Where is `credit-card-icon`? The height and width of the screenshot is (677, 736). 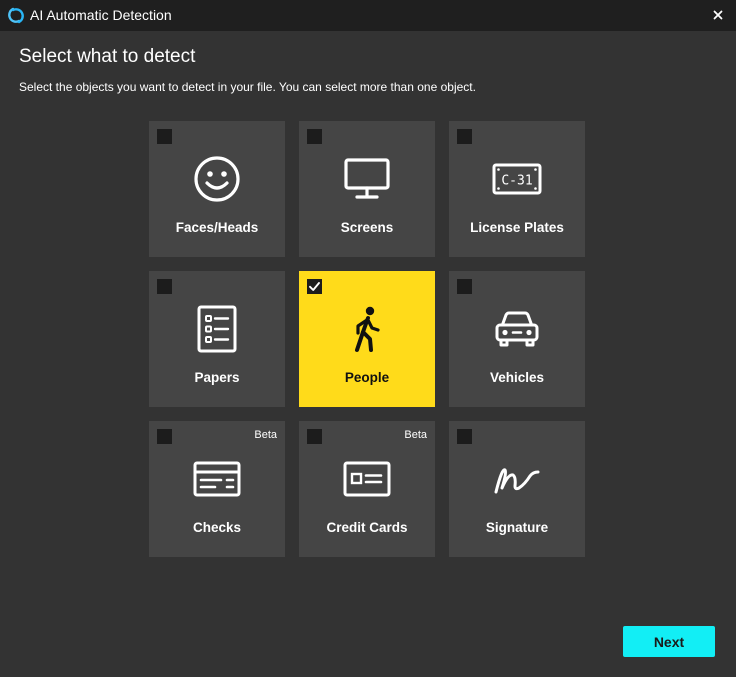
credit-card-icon is located at coordinates (367, 479).